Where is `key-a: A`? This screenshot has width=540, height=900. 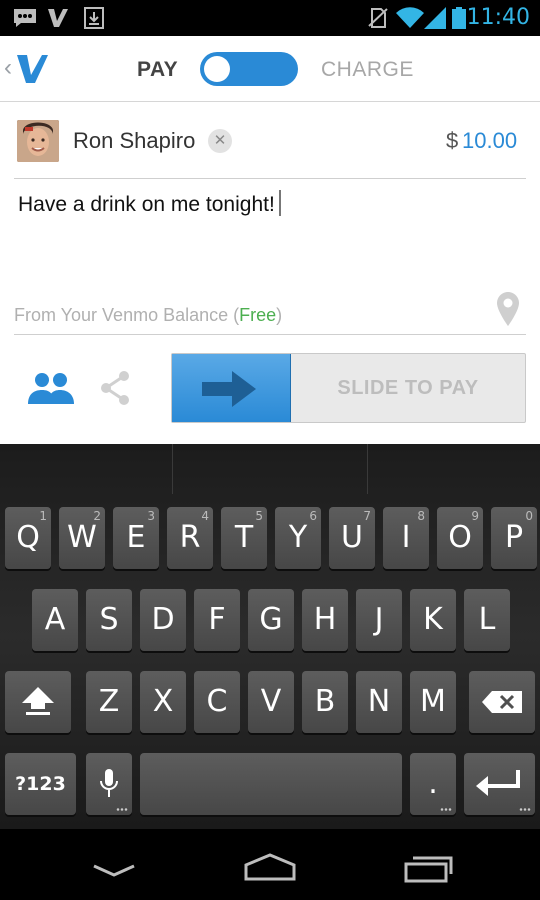
key-a: A is located at coordinates (55, 620).